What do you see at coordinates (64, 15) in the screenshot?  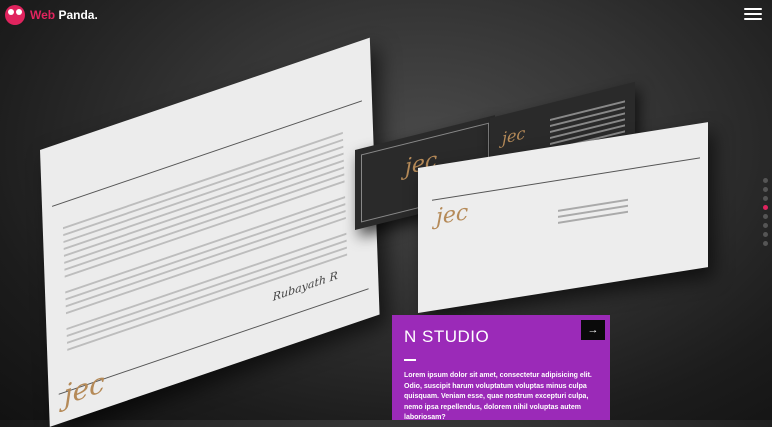 I see `brand-name: Web Panda.` at bounding box center [64, 15].